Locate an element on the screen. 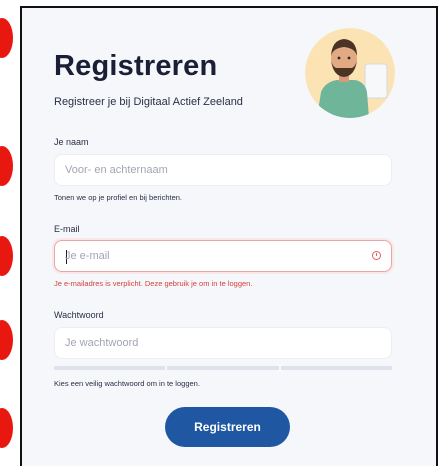  name-field-wrapper is located at coordinates (223, 170).